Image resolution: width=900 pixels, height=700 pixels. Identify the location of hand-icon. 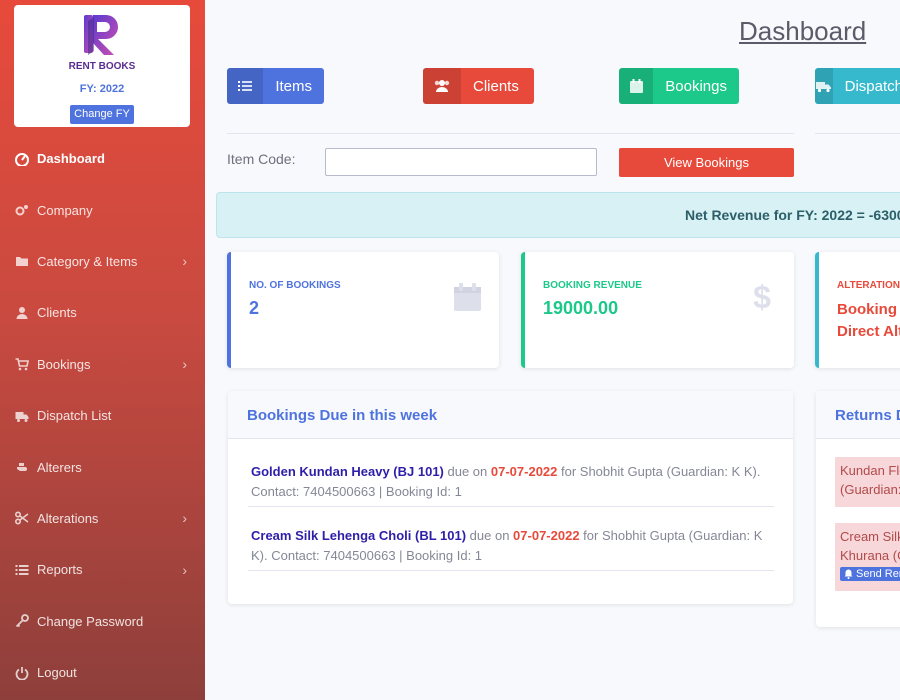
(22, 467).